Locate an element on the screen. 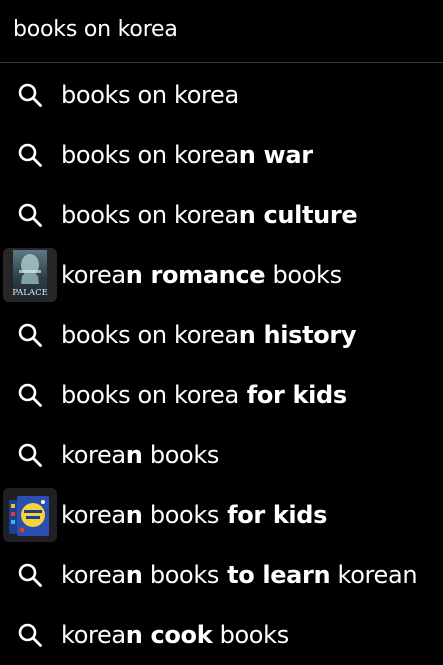 The height and width of the screenshot is (665, 443). suggestion-label: korean romance books is located at coordinates (201, 275).